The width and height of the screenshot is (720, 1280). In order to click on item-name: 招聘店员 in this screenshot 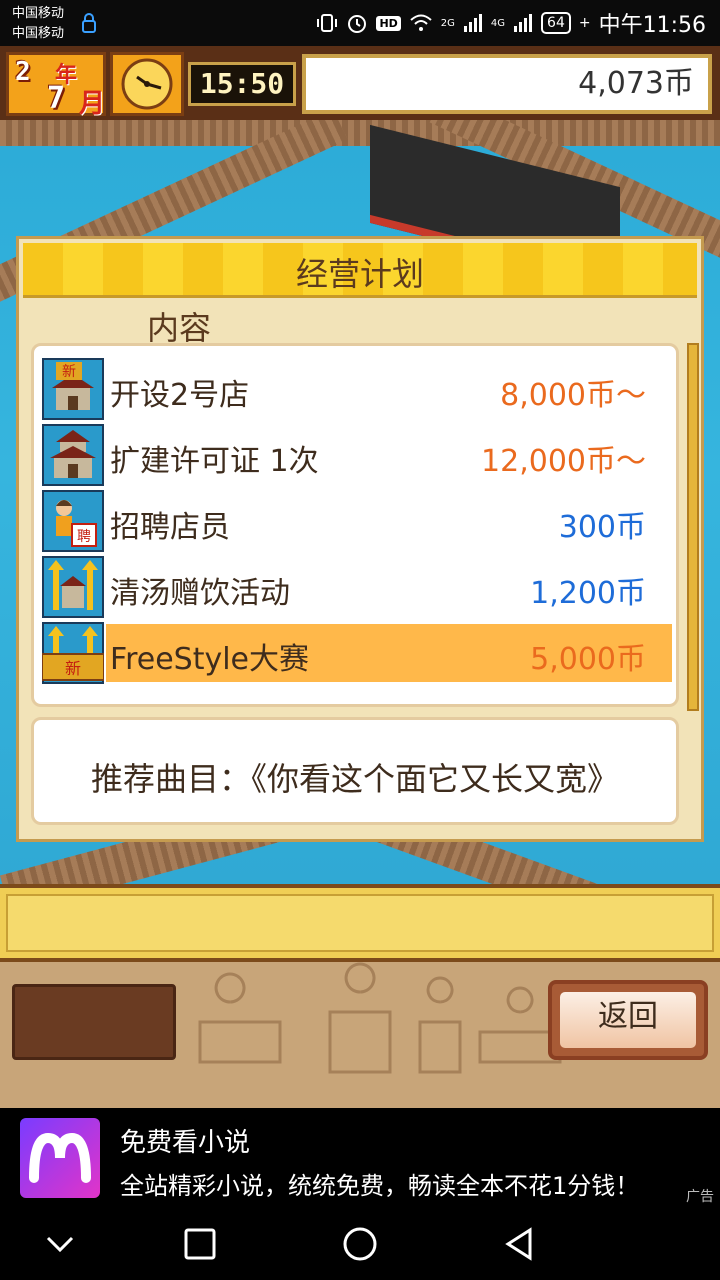, I will do `click(170, 527)`.